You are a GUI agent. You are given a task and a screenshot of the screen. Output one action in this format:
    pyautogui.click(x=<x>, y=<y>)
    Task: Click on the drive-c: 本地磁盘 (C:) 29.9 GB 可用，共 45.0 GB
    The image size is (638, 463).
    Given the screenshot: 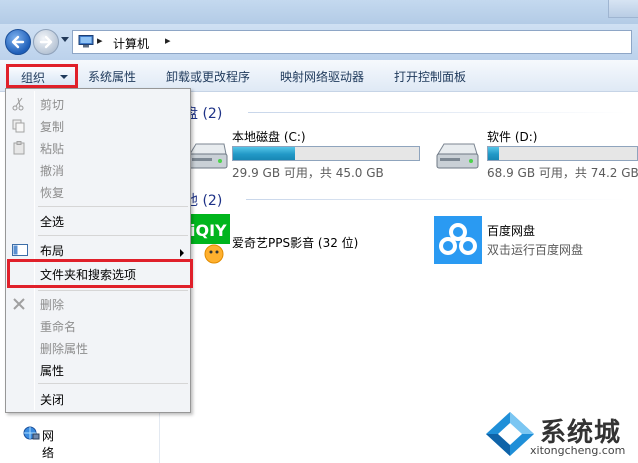 What is the action you would take?
    pyautogui.click(x=306, y=154)
    